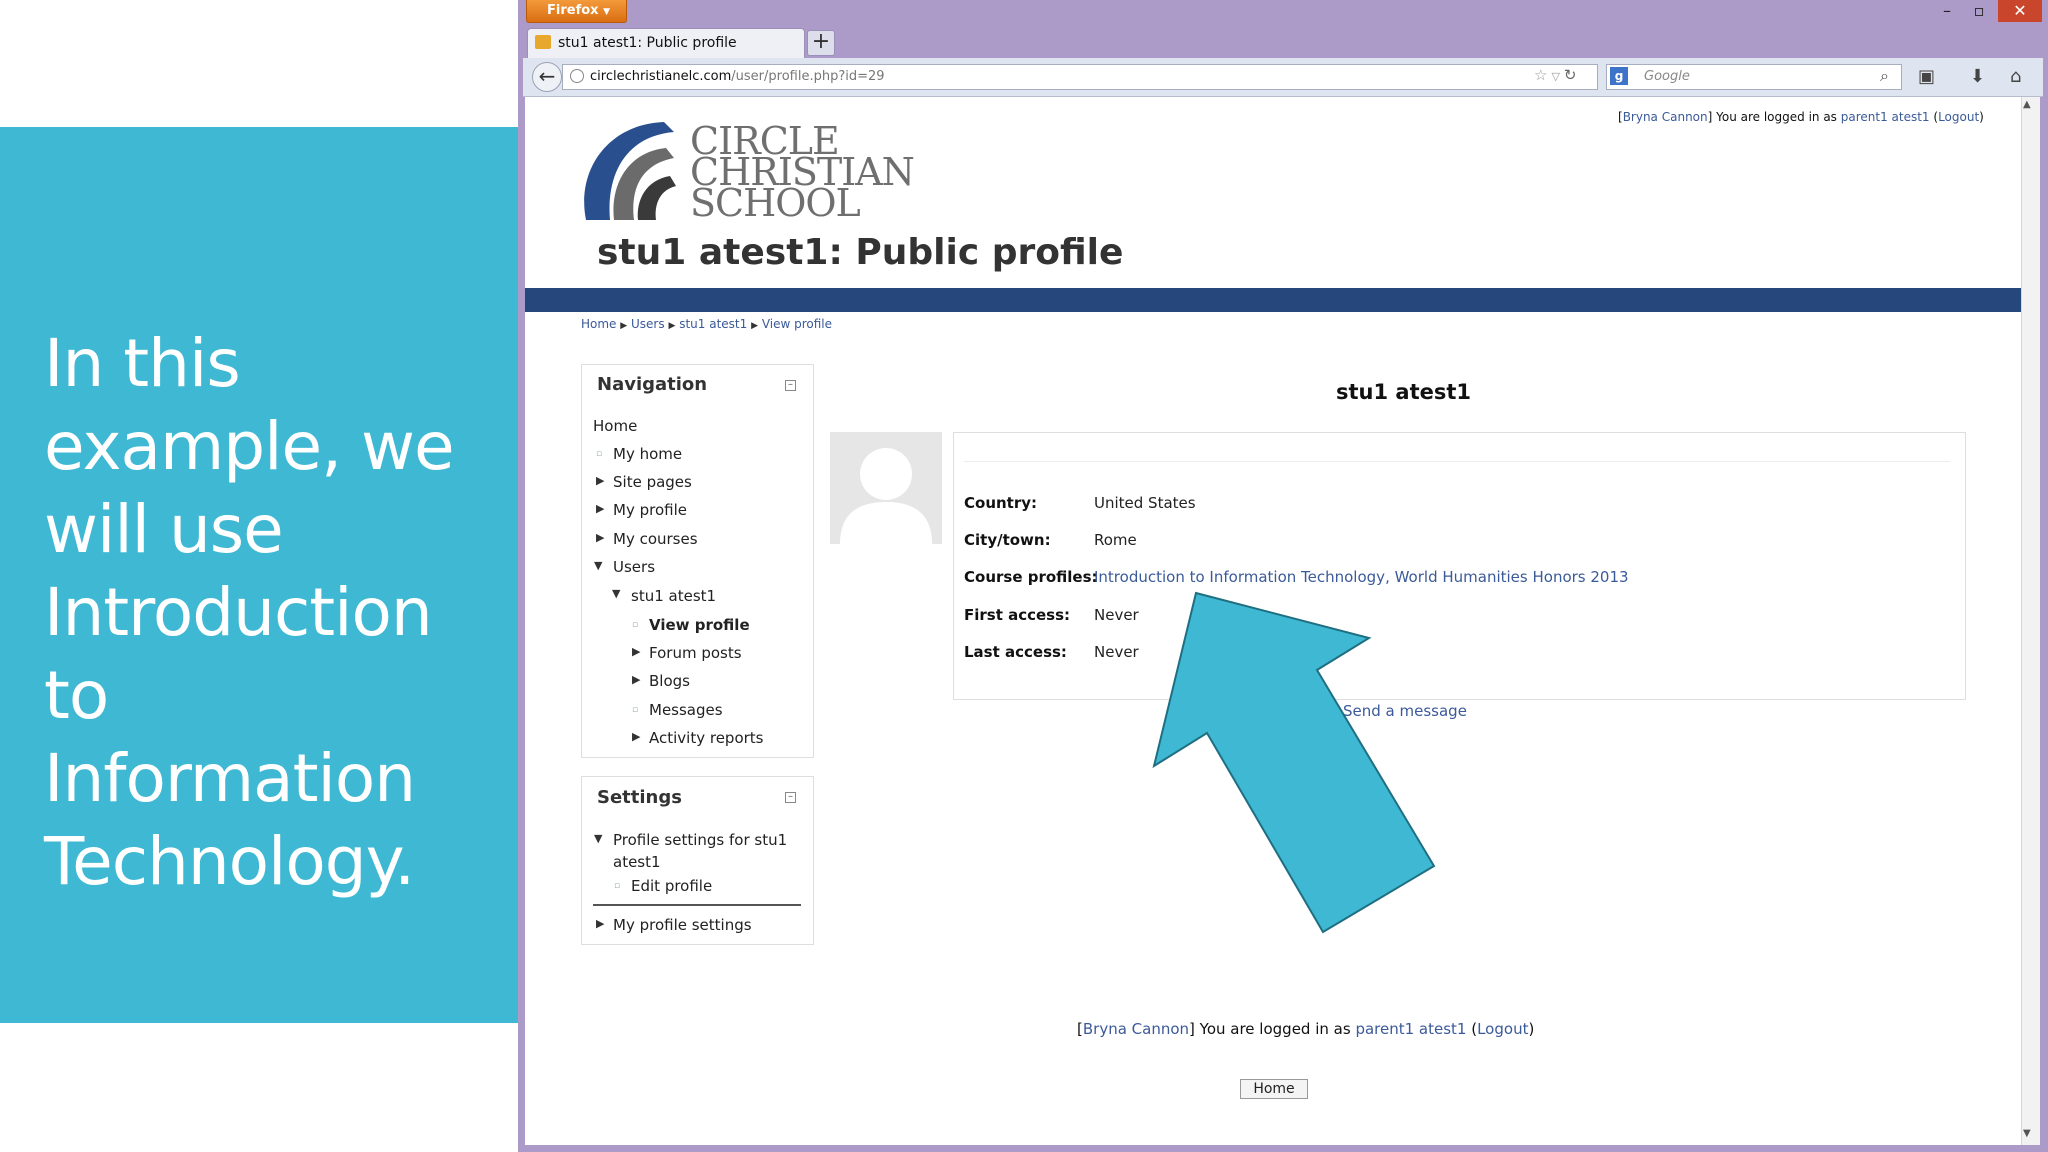  Describe the element at coordinates (673, 596) in the screenshot. I see `nav-user-stu1: stu1 atest1` at that location.